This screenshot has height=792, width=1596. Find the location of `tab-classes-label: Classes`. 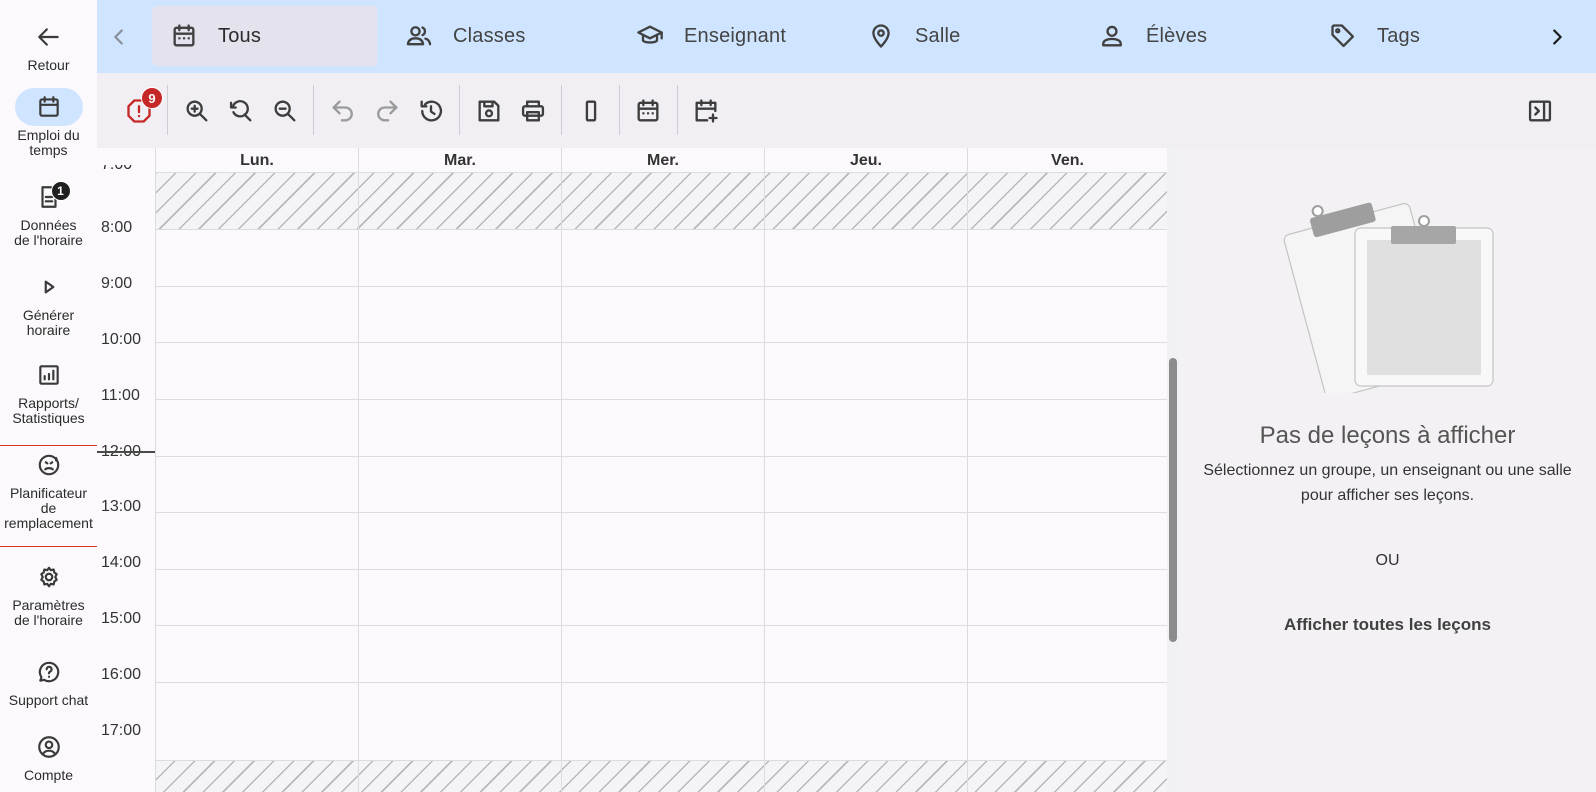

tab-classes-label: Classes is located at coordinates (489, 35).